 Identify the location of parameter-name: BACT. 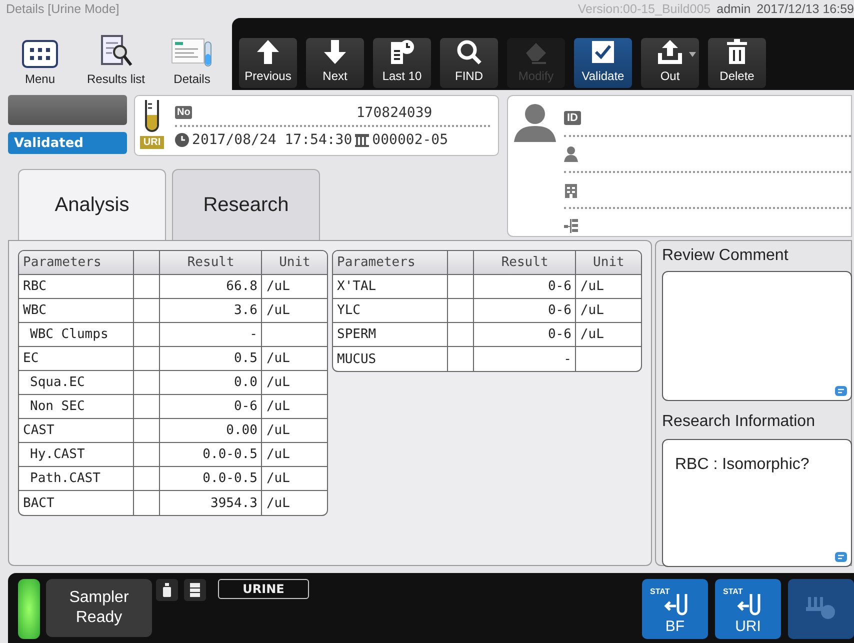
(38, 503).